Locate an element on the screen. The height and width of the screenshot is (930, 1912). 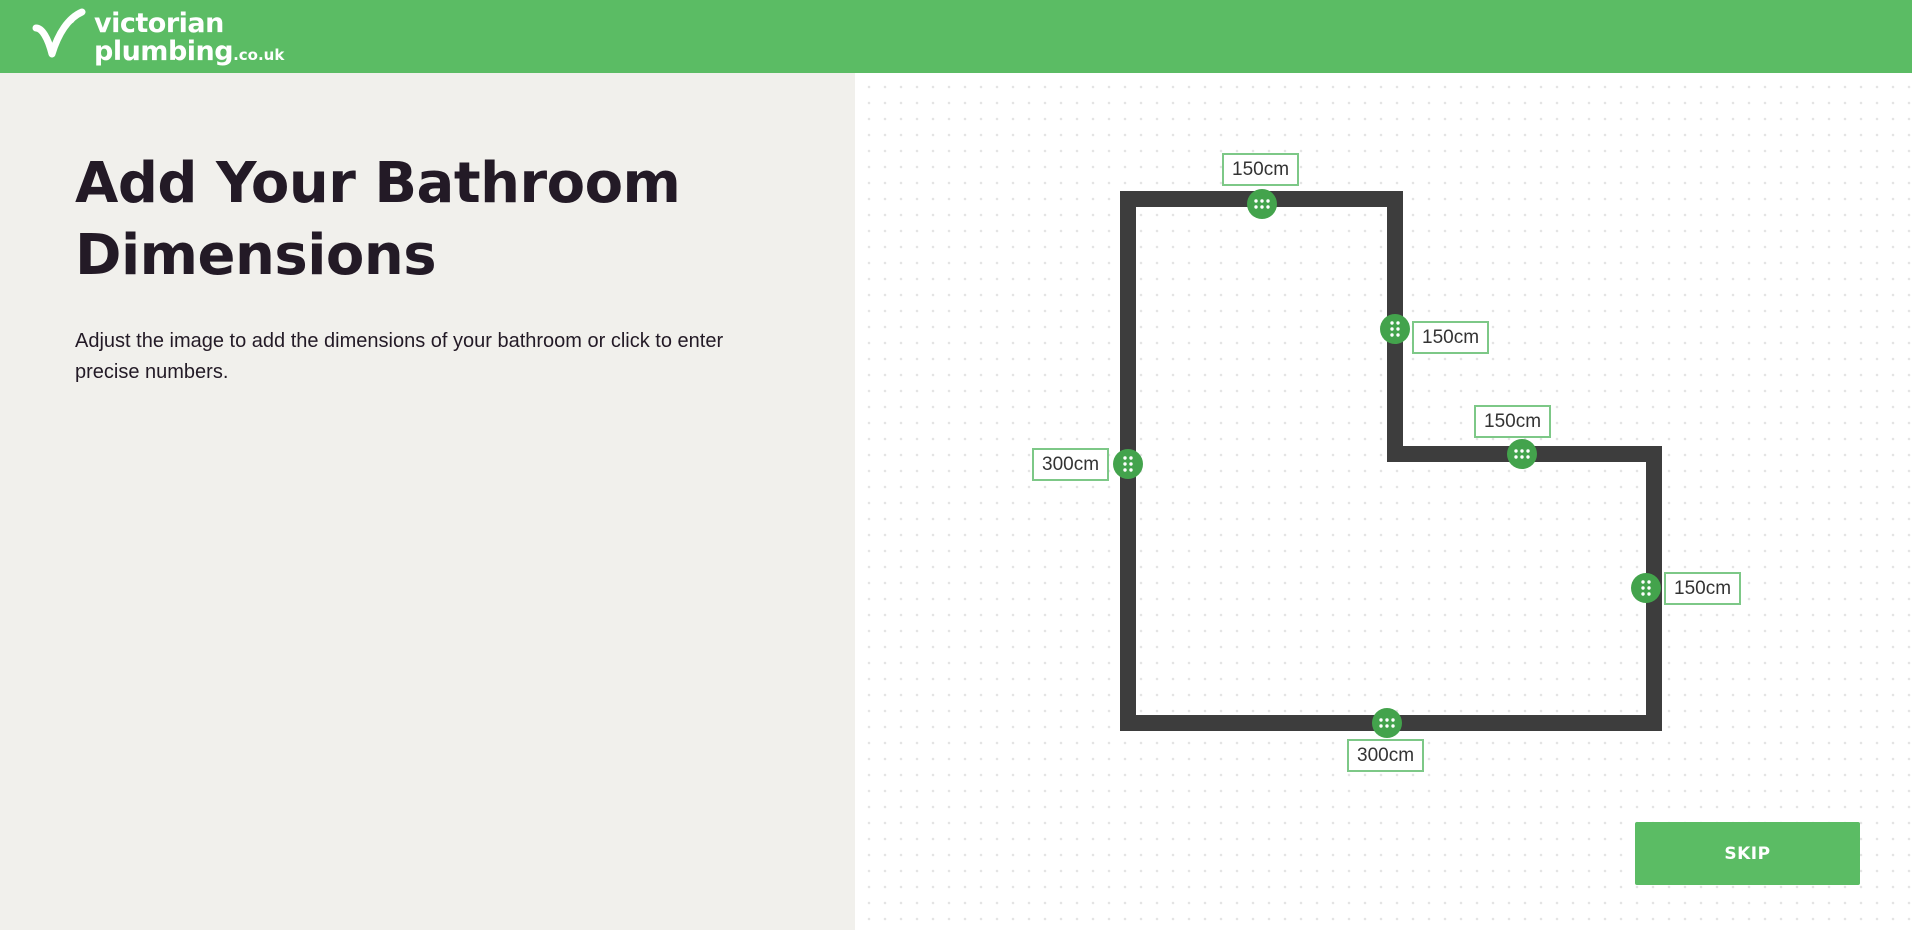
dimension-label-right-wall: 150cm is located at coordinates (1703, 588).